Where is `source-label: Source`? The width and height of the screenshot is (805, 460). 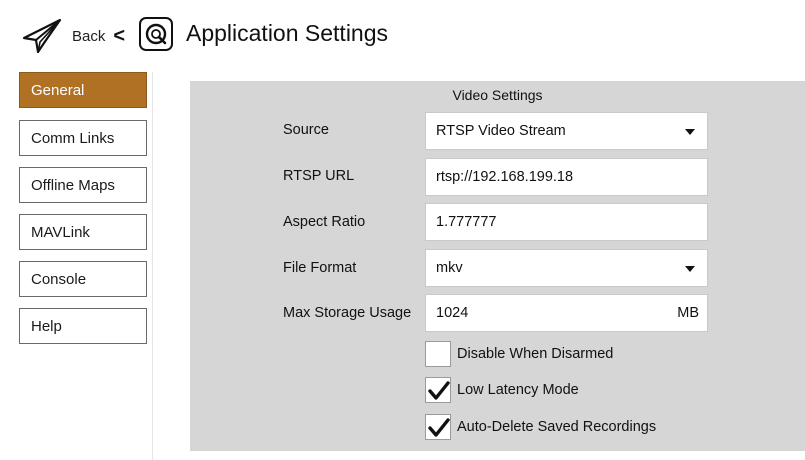 source-label: Source is located at coordinates (306, 130).